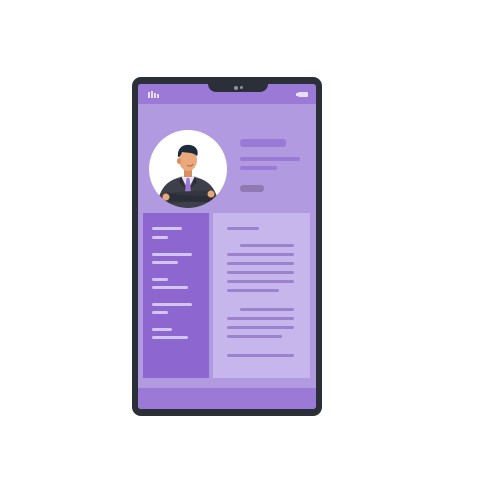  What do you see at coordinates (270, 159) in the screenshot?
I see `title-placeholder` at bounding box center [270, 159].